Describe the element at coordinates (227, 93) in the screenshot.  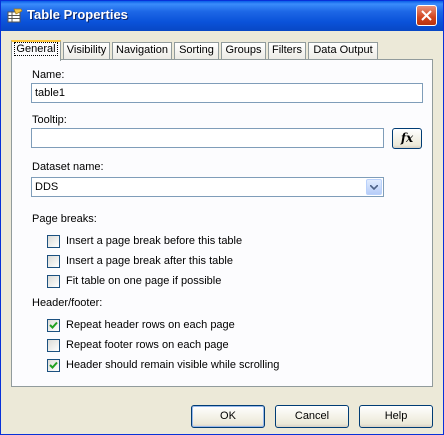
I see `name-field: table1` at that location.